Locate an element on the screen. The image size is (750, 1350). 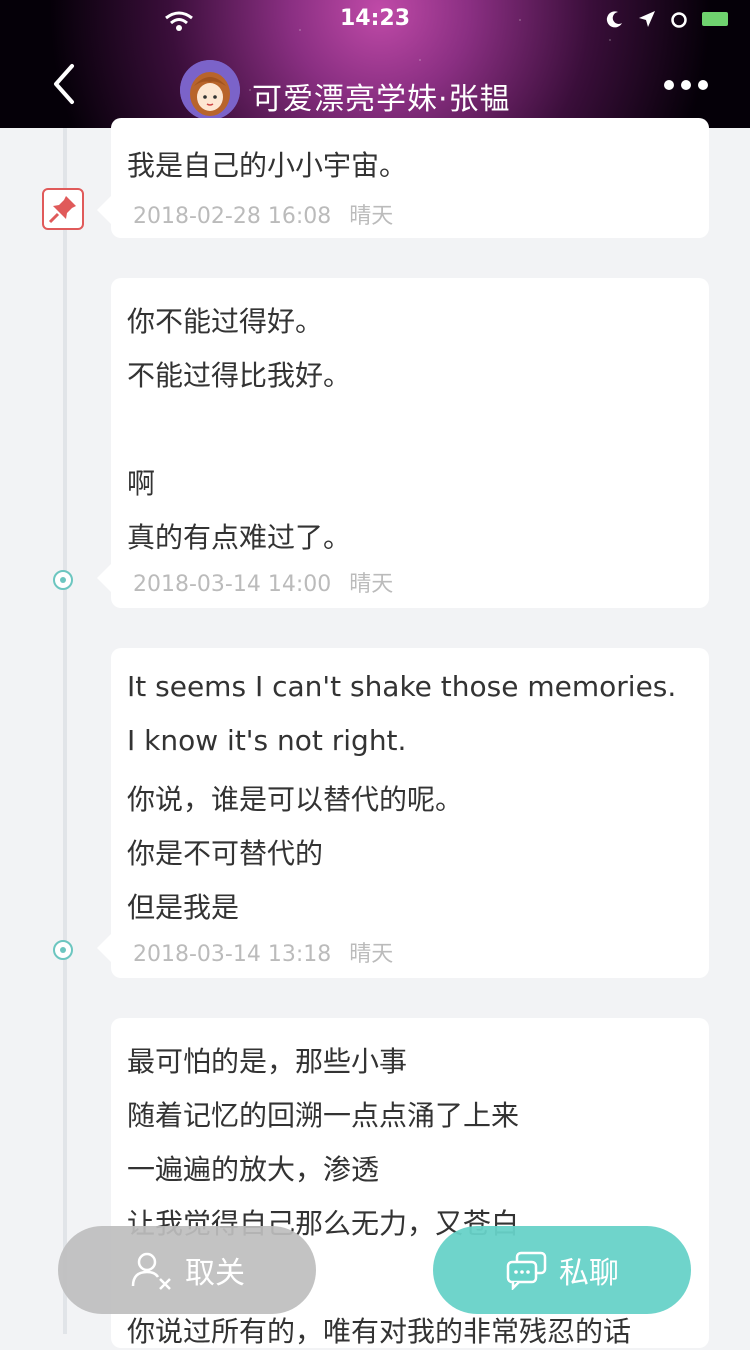
avatar-illustration-icon is located at coordinates (210, 90).